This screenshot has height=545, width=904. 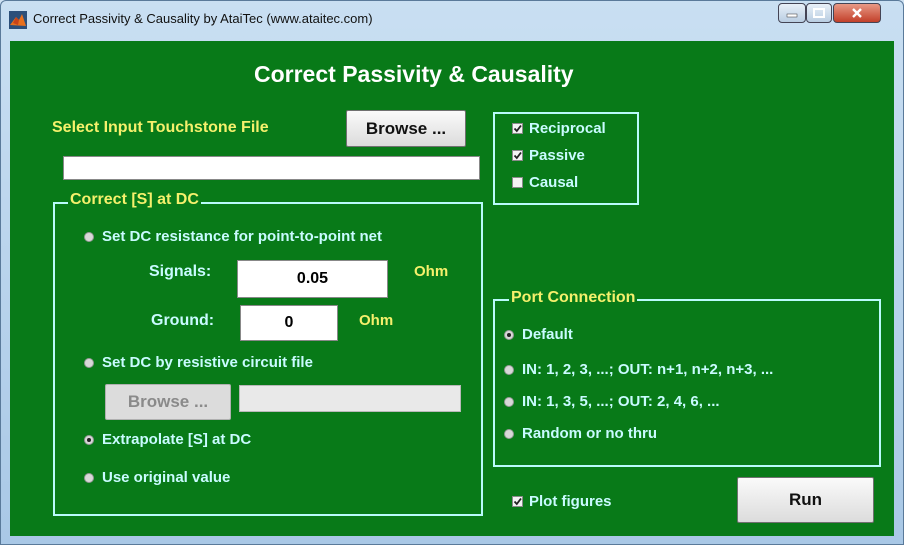 I want to click on page-title: Correct Passivity & Causality, so click(x=414, y=74).